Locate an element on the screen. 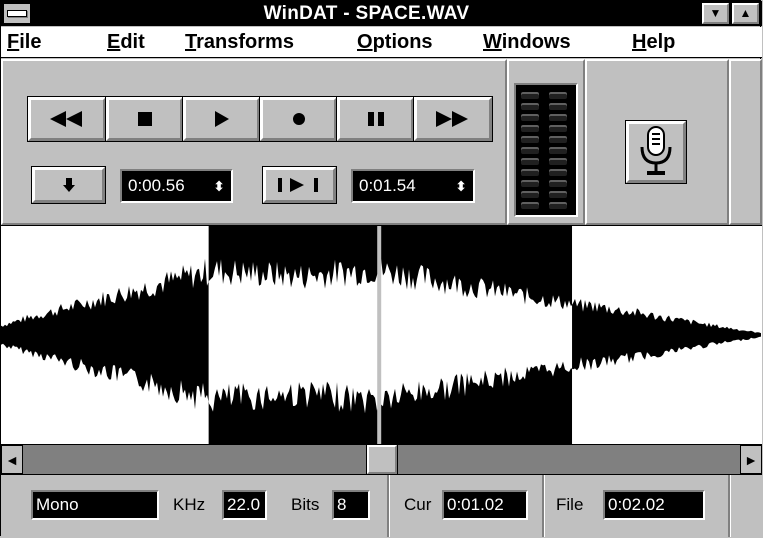  record-button is located at coordinates (298, 119).